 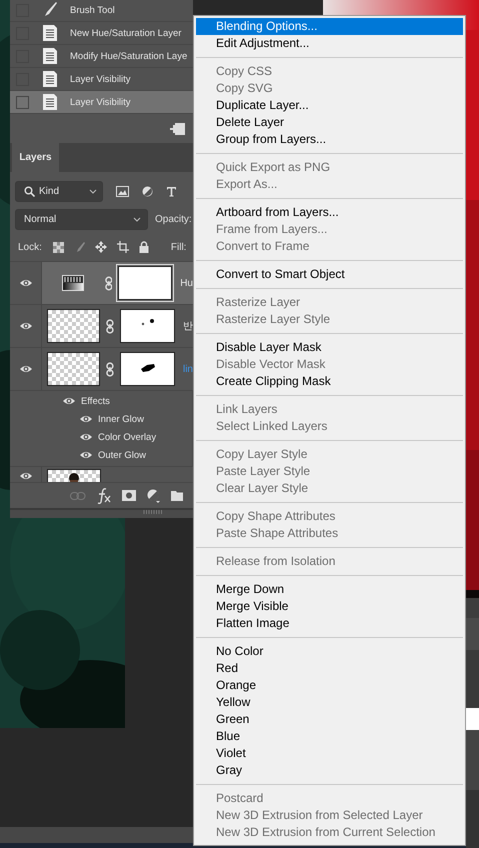 I want to click on history-item: Brush Tool, so click(x=101, y=11).